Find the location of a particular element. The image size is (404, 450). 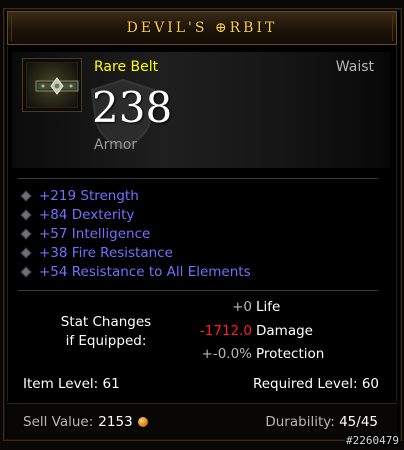

durability-value: 45/45 is located at coordinates (358, 422).